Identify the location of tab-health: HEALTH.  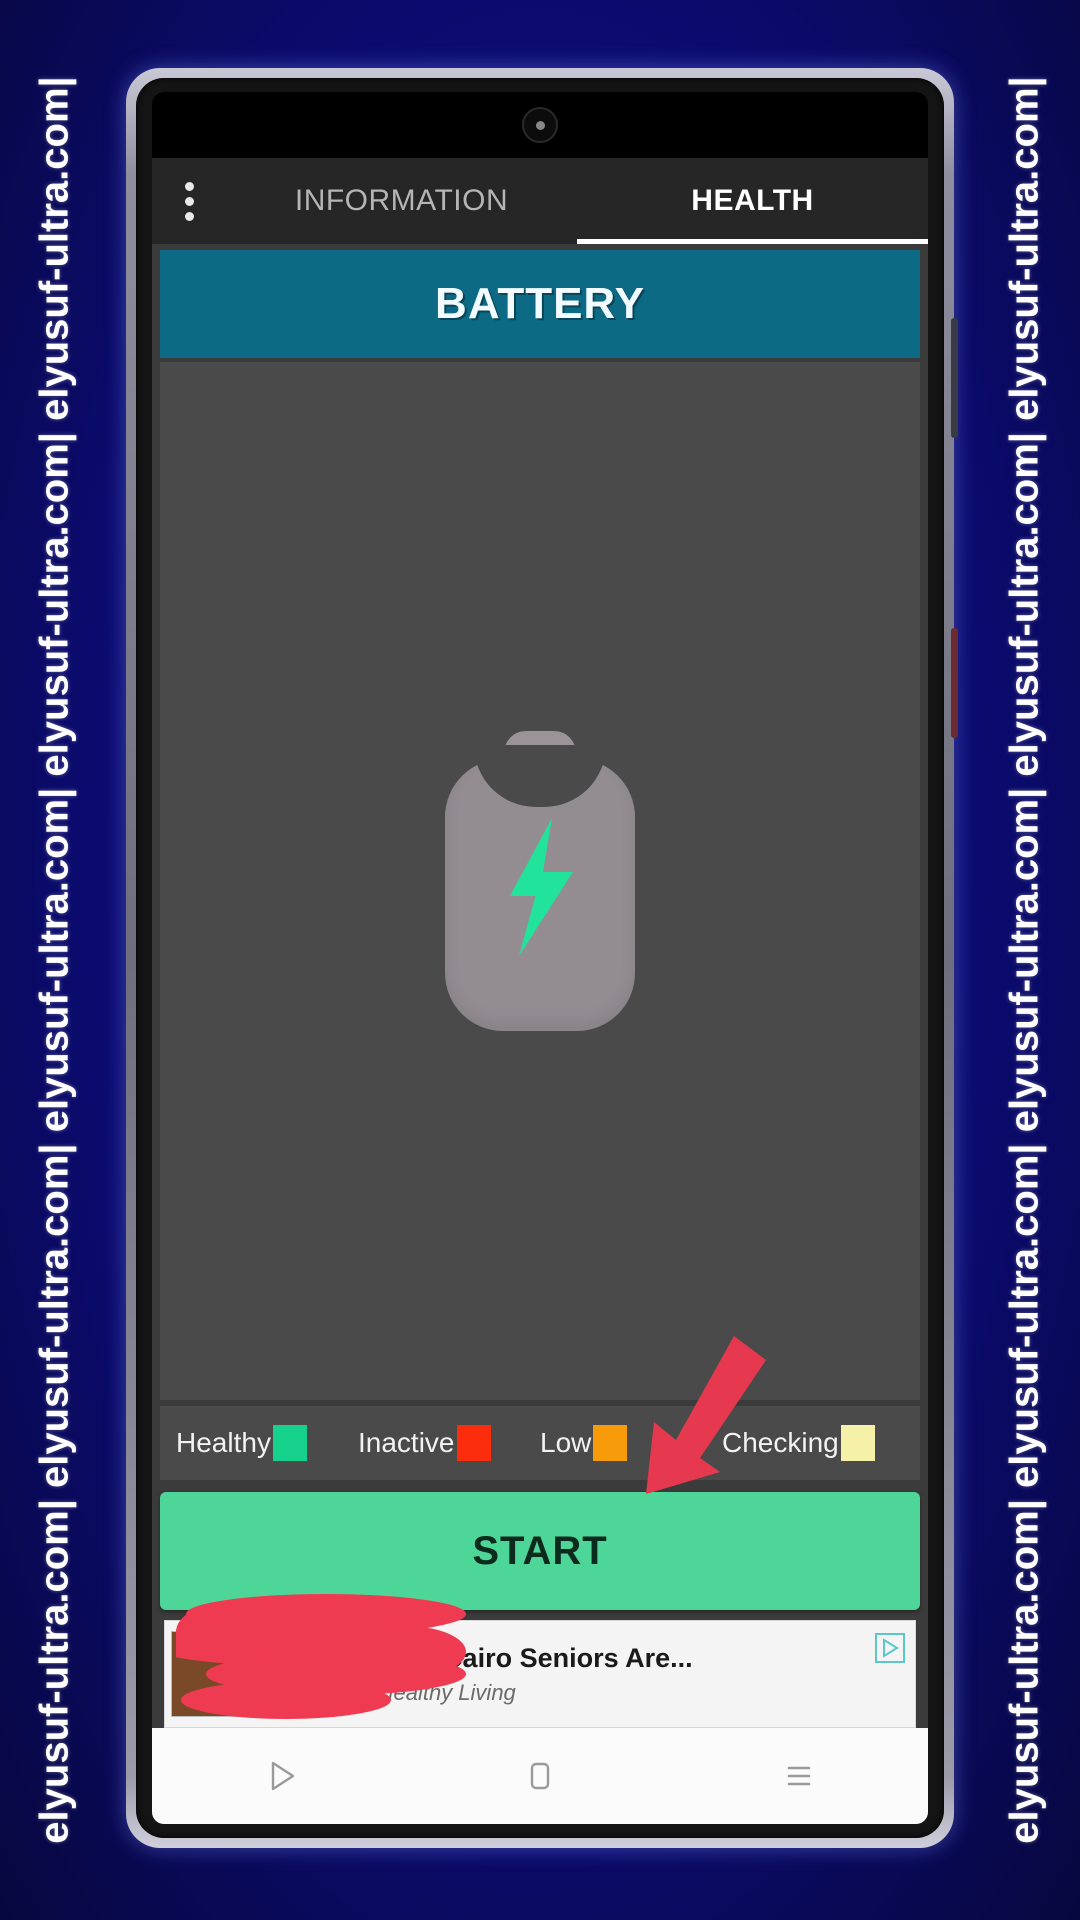
(752, 201).